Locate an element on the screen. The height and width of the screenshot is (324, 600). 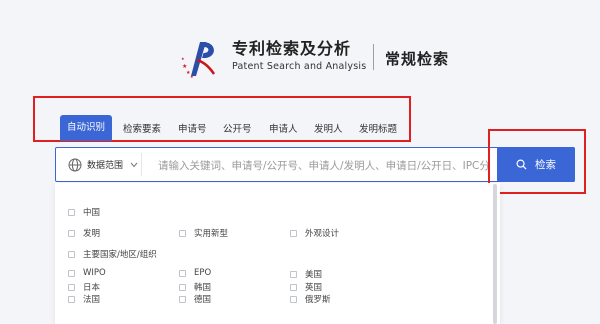
logo-text: 专利检索及分析 Patent Search and Analysis is located at coordinates (299, 56).